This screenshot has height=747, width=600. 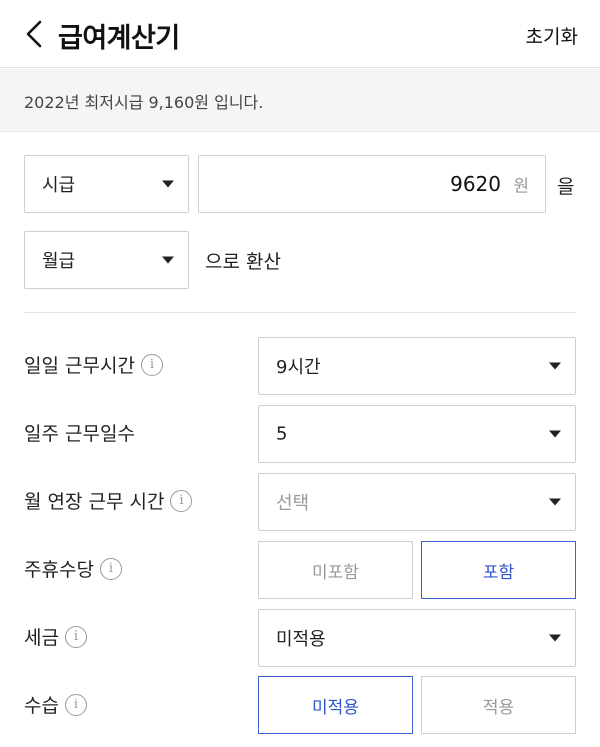 I want to click on amount-input: 9620 원, so click(x=372, y=184).